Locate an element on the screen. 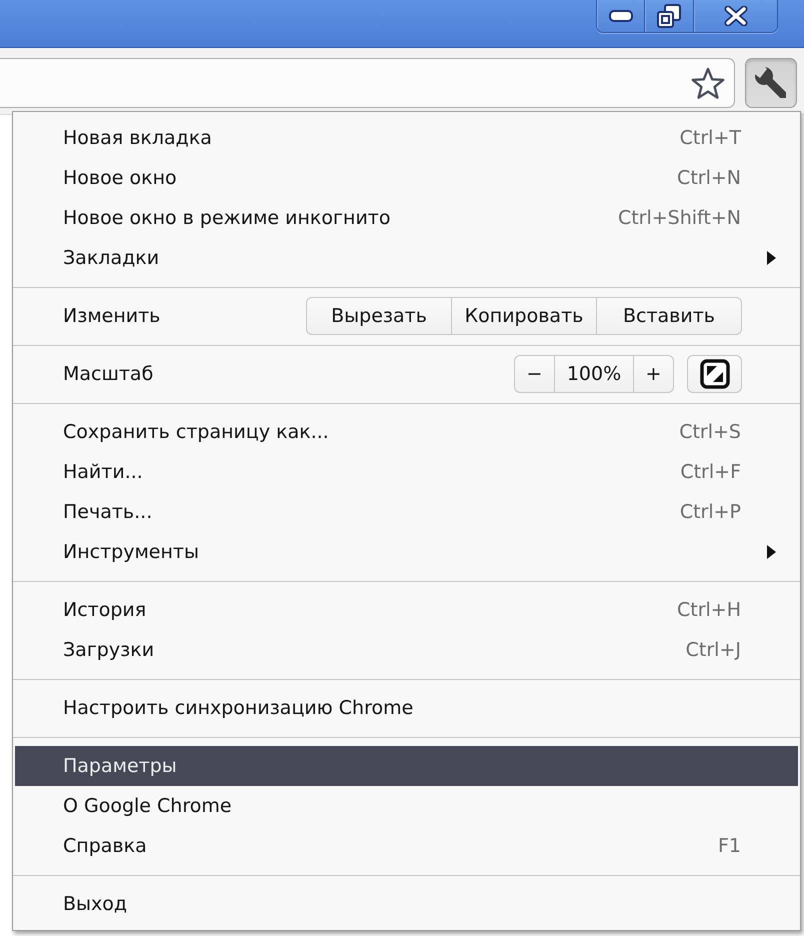  keyboard-shortcut: Ctrl+F is located at coordinates (710, 472).